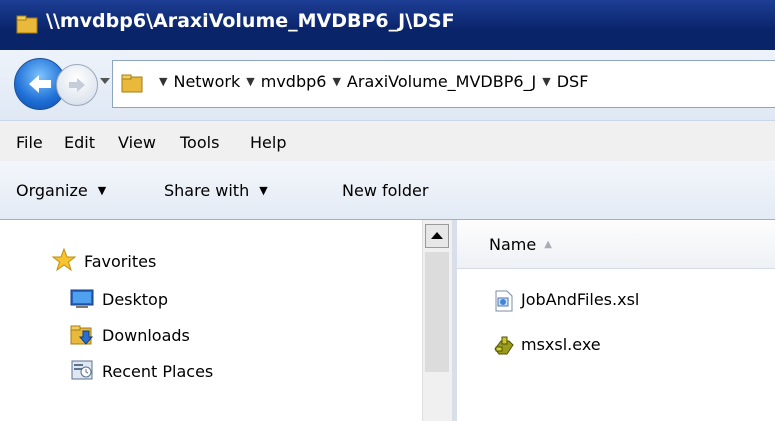 This screenshot has height=421, width=775. I want to click on share-with-button: Share with ▼, so click(216, 190).